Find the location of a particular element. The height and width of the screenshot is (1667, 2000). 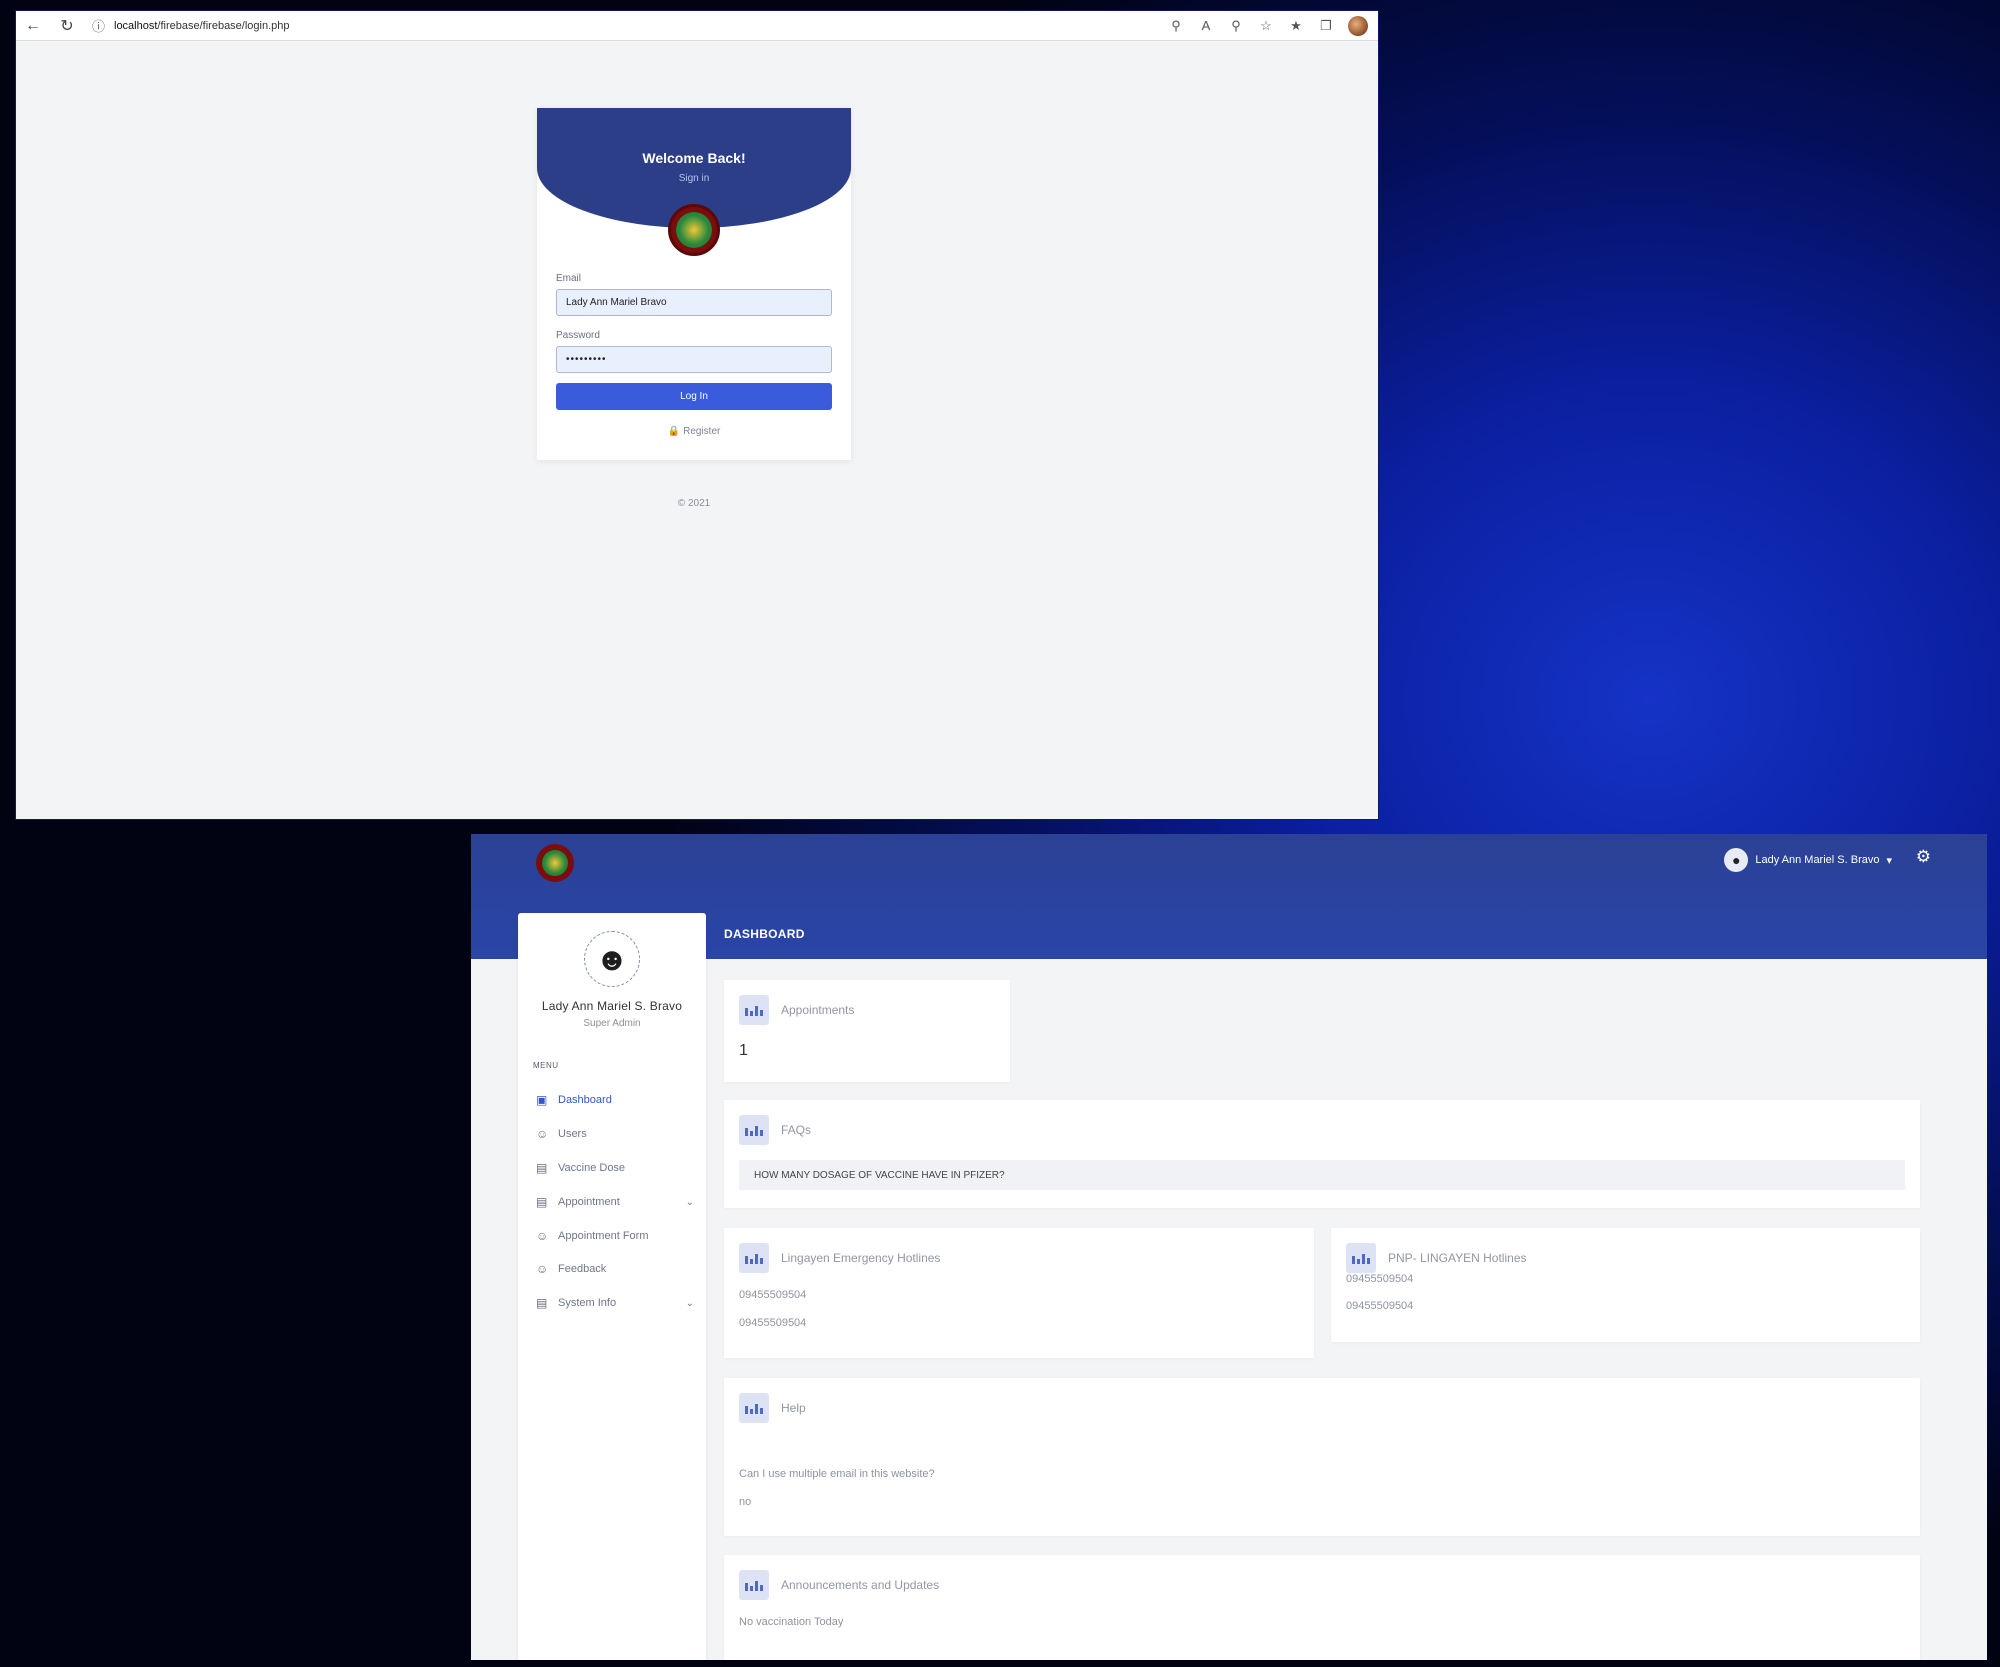

profile-avatar: ☻ is located at coordinates (612, 959).